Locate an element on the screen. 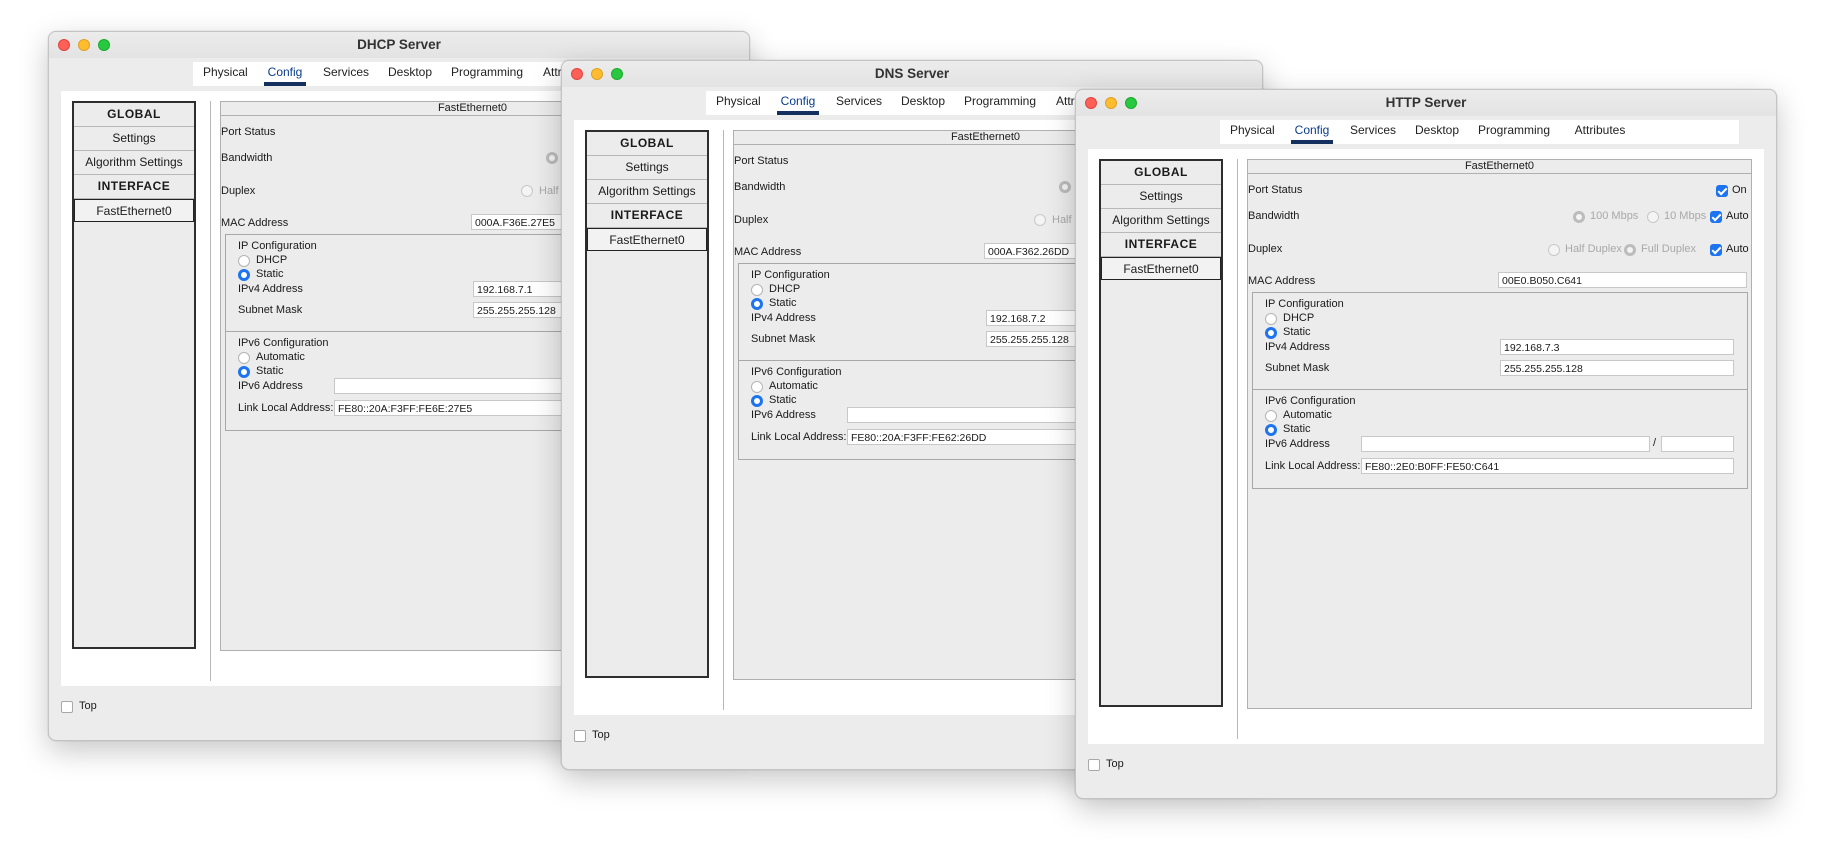 The image size is (1822, 864). window-title: HTTP Server is located at coordinates (1426, 102).